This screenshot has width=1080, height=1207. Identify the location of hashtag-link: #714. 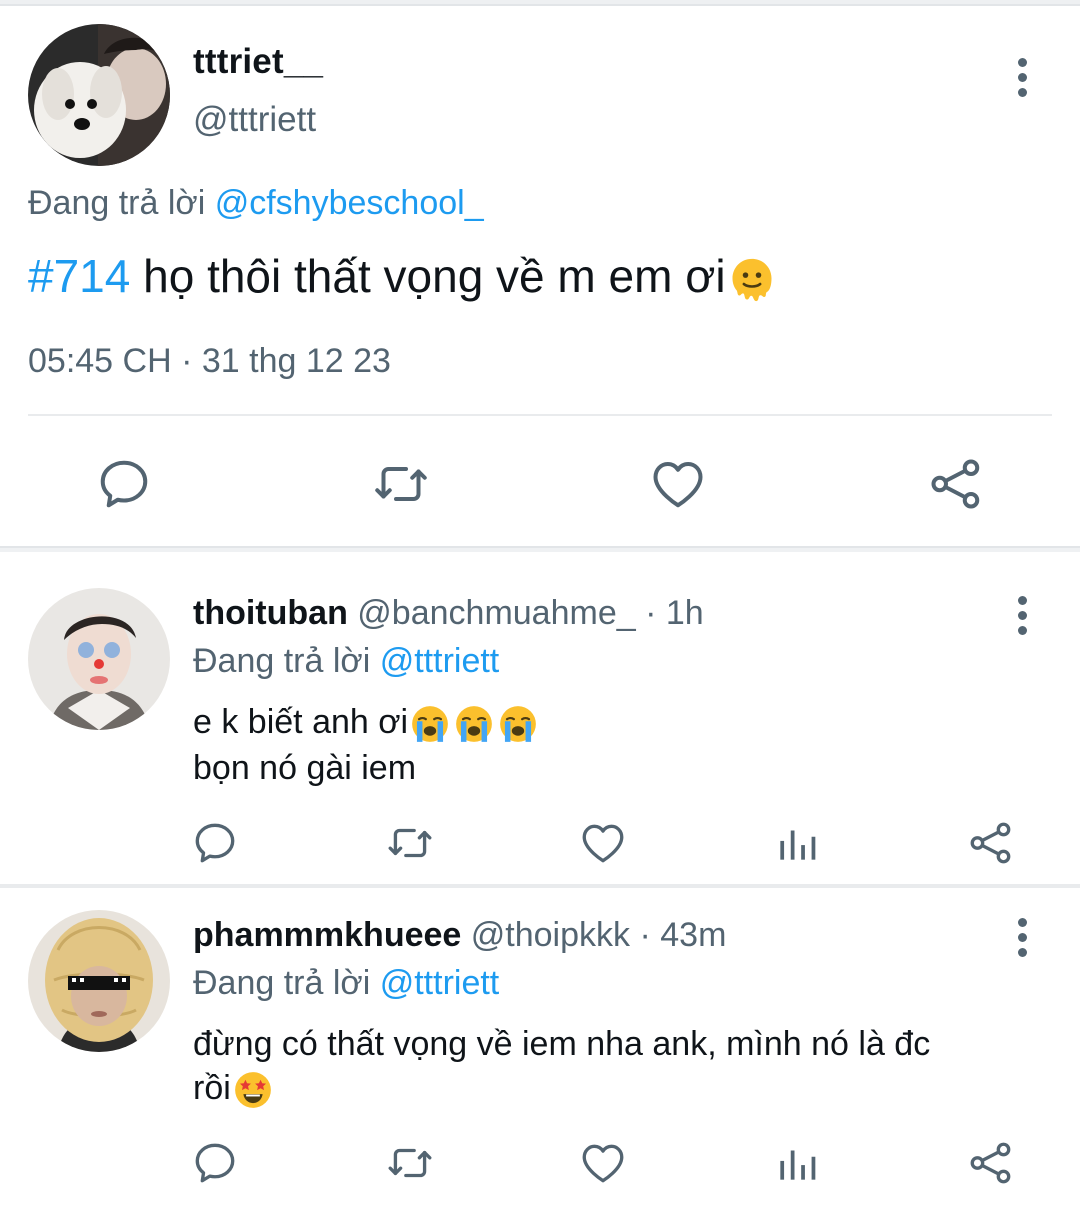
(79, 276).